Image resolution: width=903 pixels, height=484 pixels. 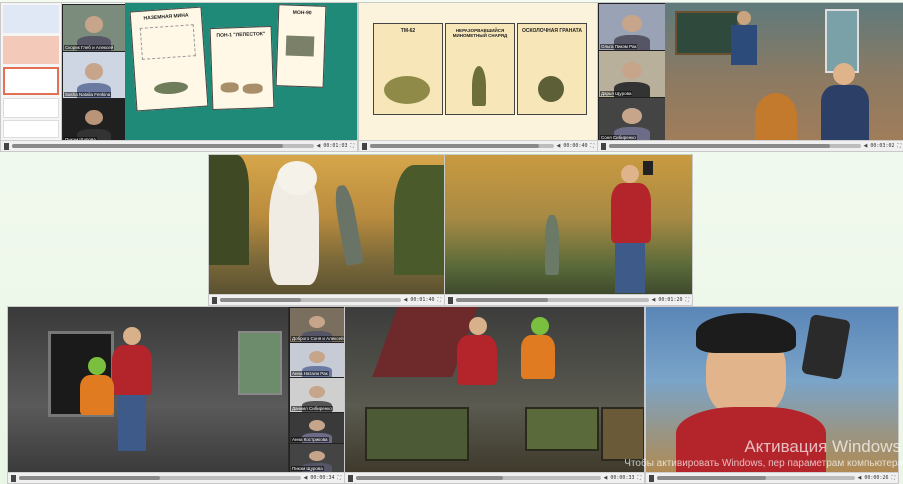 What do you see at coordinates (568, 224) in the screenshot?
I see `boy-forest-scene` at bounding box center [568, 224].